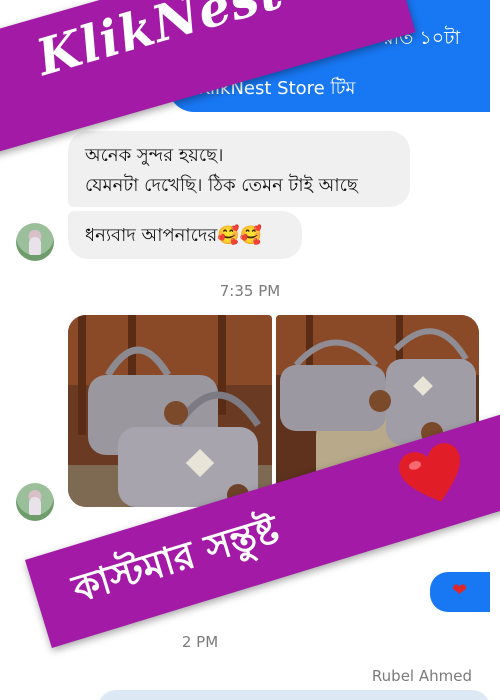 Image resolution: width=500 pixels, height=700 pixels. What do you see at coordinates (460, 590) in the screenshot?
I see `red-heart-icon: ❤` at bounding box center [460, 590].